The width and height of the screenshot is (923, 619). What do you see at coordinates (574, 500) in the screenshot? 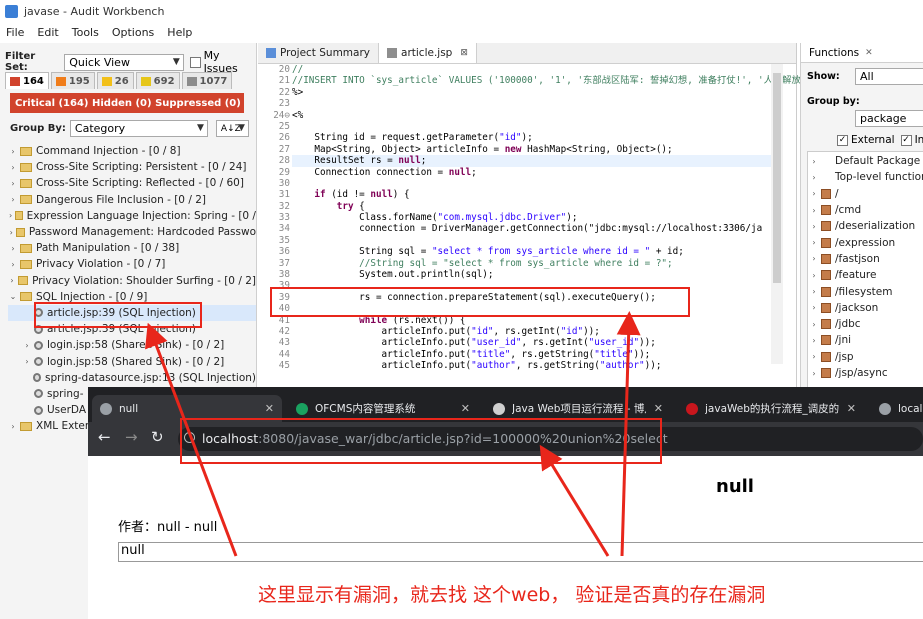
I see `arrow-to-url` at bounding box center [574, 500].